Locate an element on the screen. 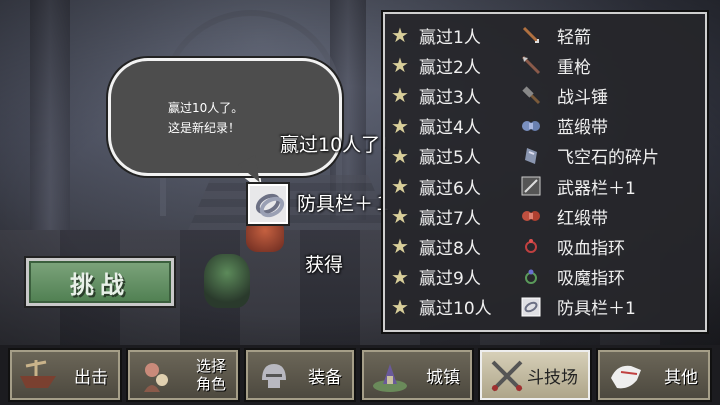 This screenshot has width=720, height=405. reward-item-name: 飞空石的碎片 is located at coordinates (608, 158).